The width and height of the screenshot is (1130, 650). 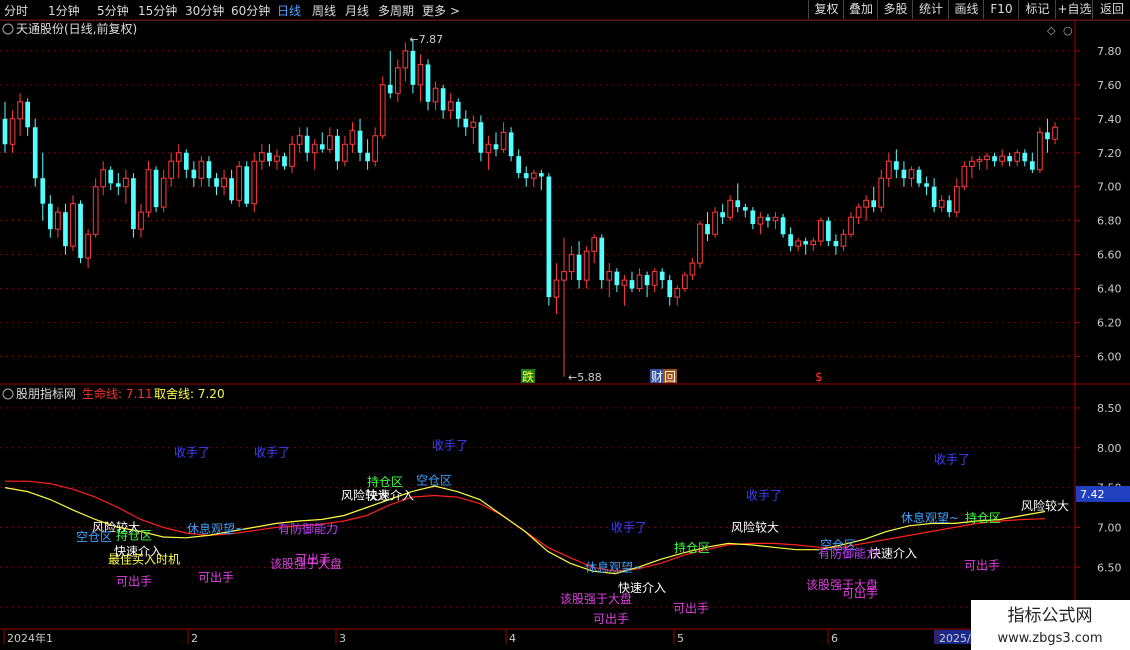 I want to click on main-ytick-label: 7.40, so click(x=1109, y=119).